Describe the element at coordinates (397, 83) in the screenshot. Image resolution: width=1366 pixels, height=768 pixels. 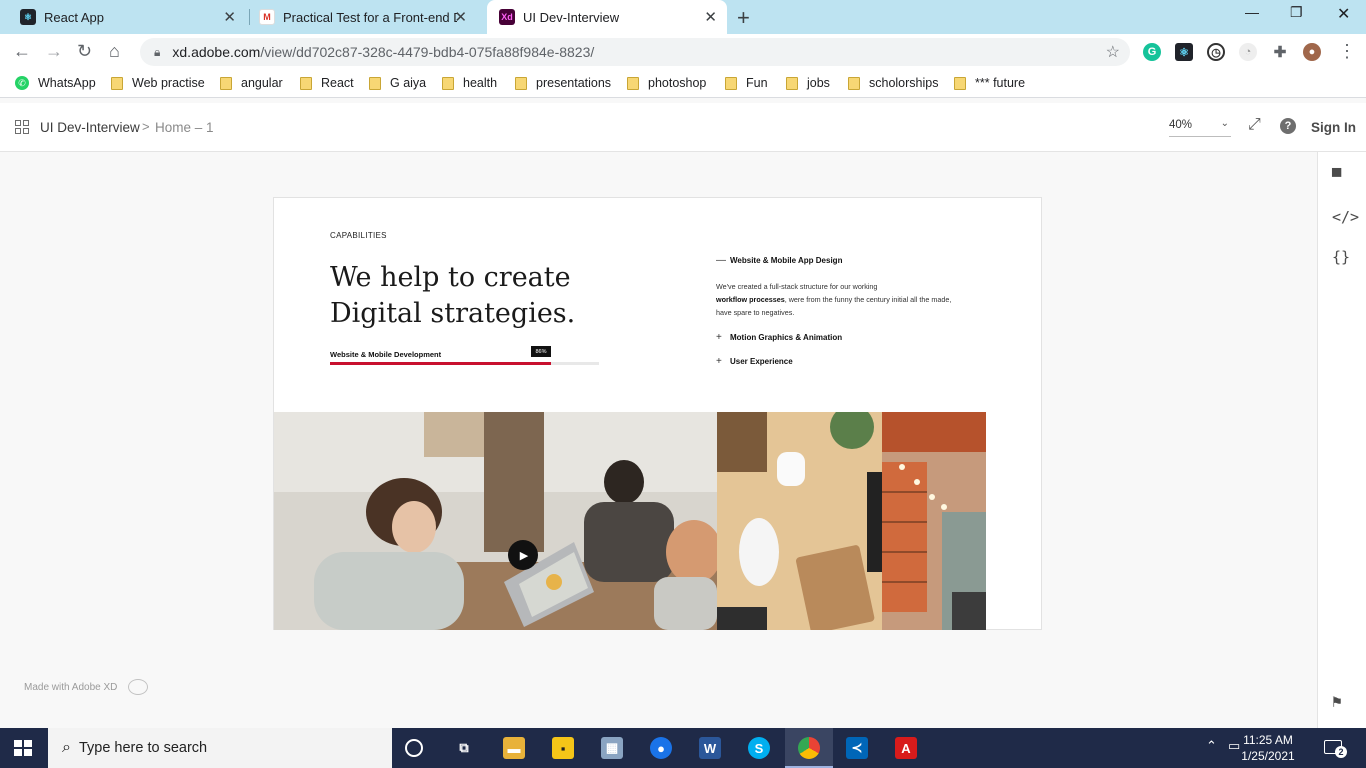
I see `bookmark-folder: G aiya` at that location.